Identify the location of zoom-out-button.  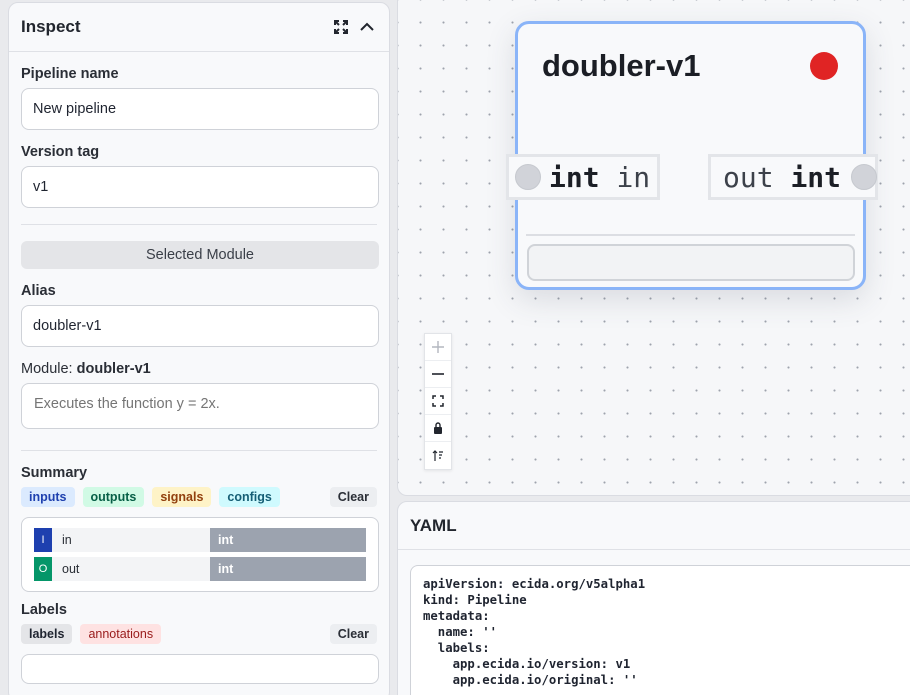
(438, 374).